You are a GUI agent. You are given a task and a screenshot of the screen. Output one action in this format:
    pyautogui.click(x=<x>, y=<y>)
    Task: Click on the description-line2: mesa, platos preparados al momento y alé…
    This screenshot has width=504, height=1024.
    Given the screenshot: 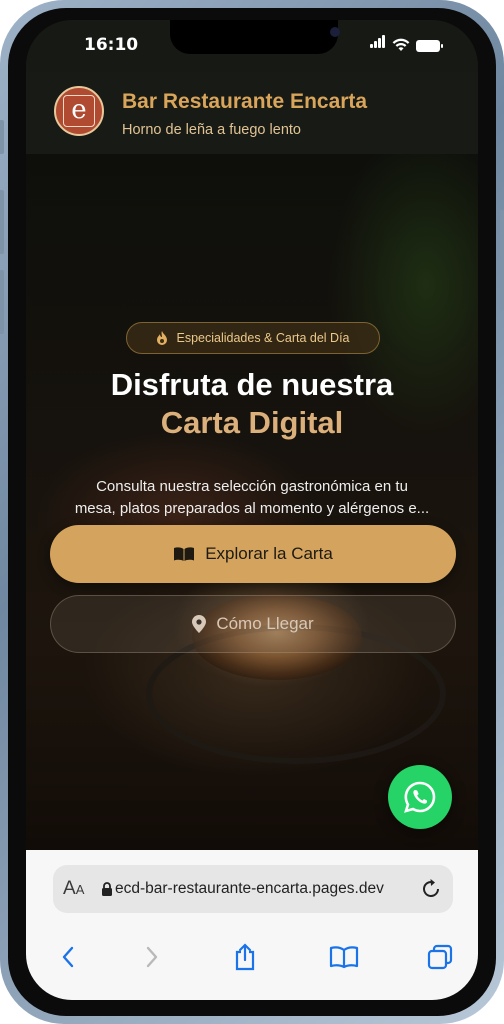 What is the action you would take?
    pyautogui.click(x=252, y=508)
    